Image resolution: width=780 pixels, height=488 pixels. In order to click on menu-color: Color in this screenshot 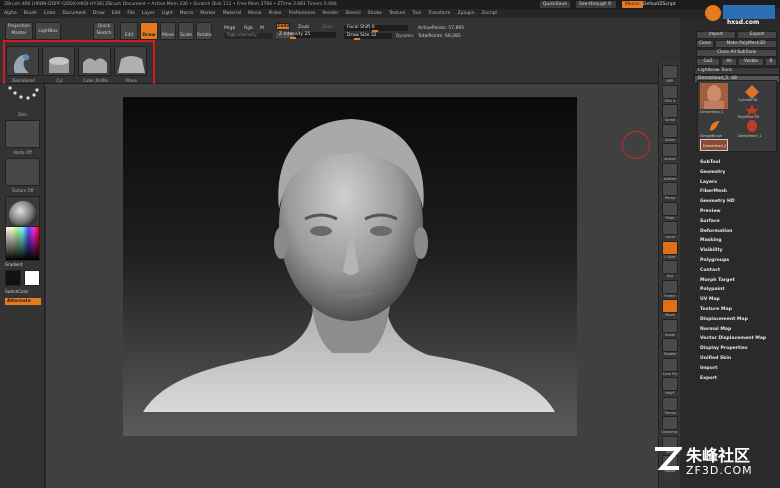, I will do `click(50, 13)`.